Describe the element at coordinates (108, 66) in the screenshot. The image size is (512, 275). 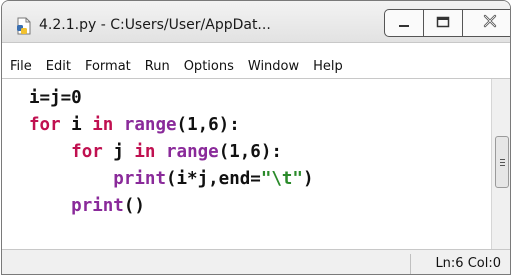
I see `menu-format: Format` at that location.